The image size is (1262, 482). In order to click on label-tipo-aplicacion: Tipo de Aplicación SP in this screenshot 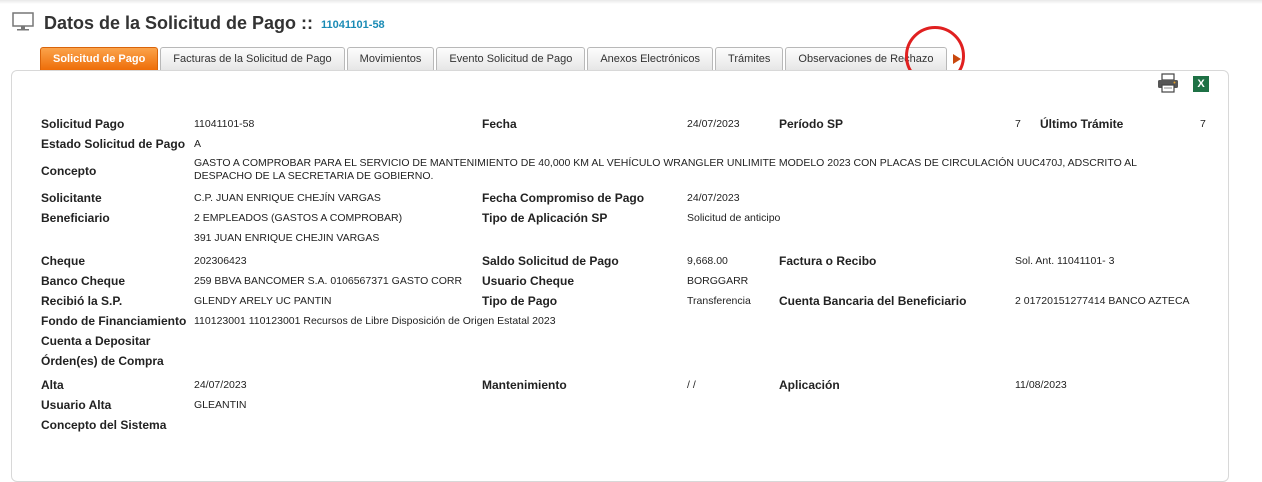, I will do `click(545, 218)`.